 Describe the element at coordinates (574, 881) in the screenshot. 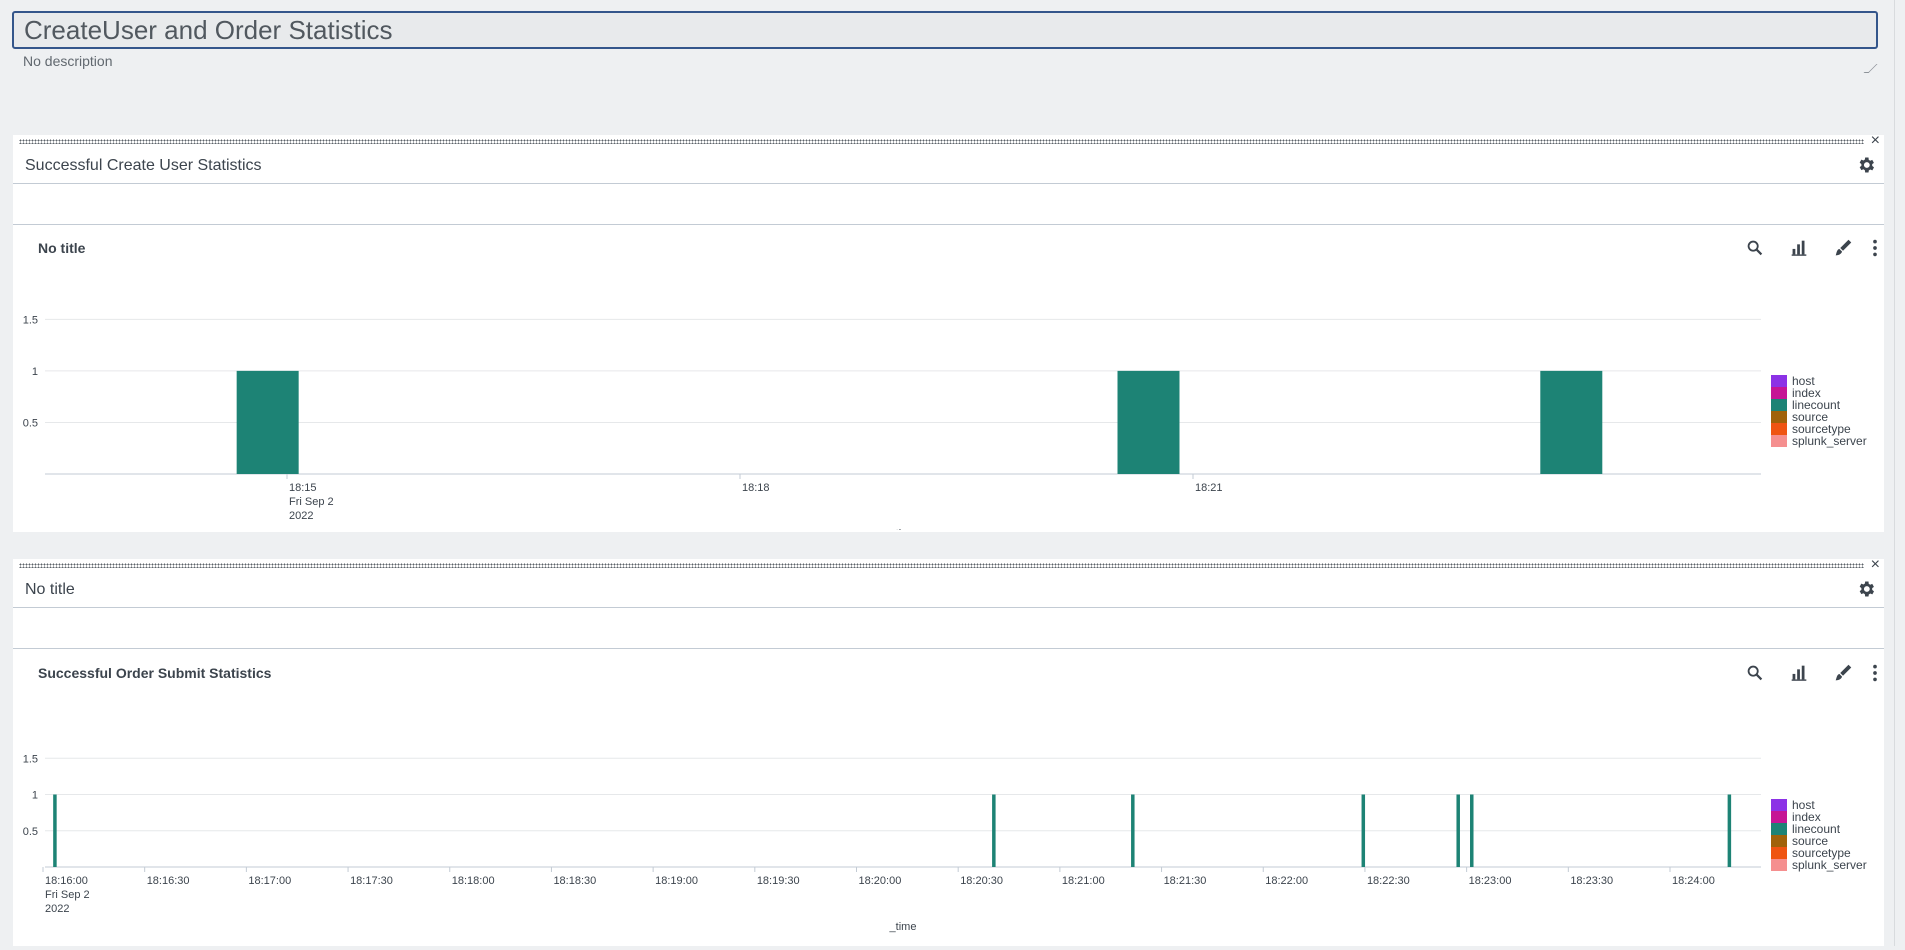

I see `x-tick-label: 18:18:30` at that location.